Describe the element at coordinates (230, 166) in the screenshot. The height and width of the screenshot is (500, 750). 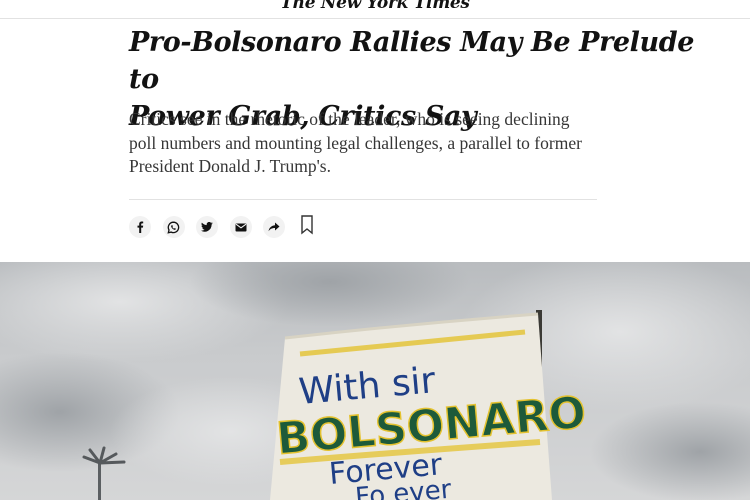
I see `summary-line-3: President Donald J. Trump's.` at that location.